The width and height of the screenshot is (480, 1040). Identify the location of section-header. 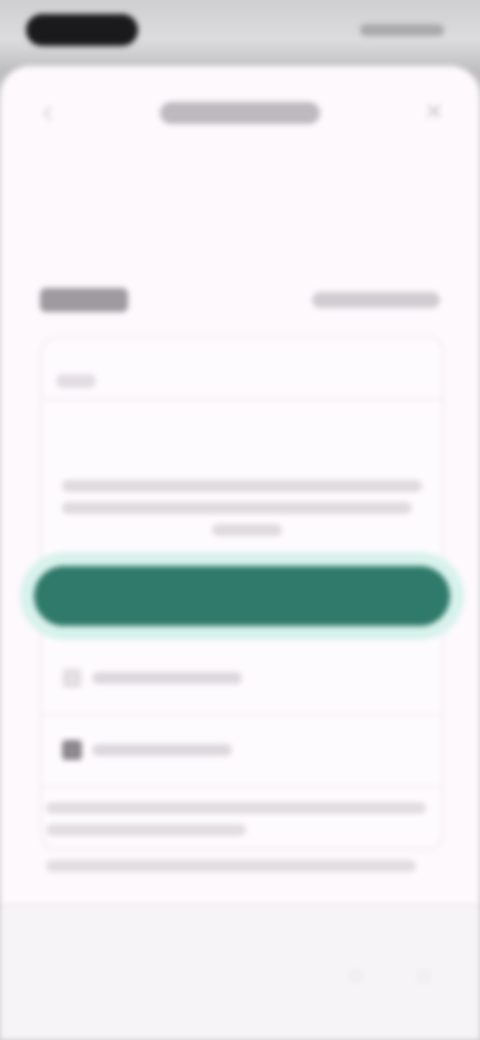
(240, 303).